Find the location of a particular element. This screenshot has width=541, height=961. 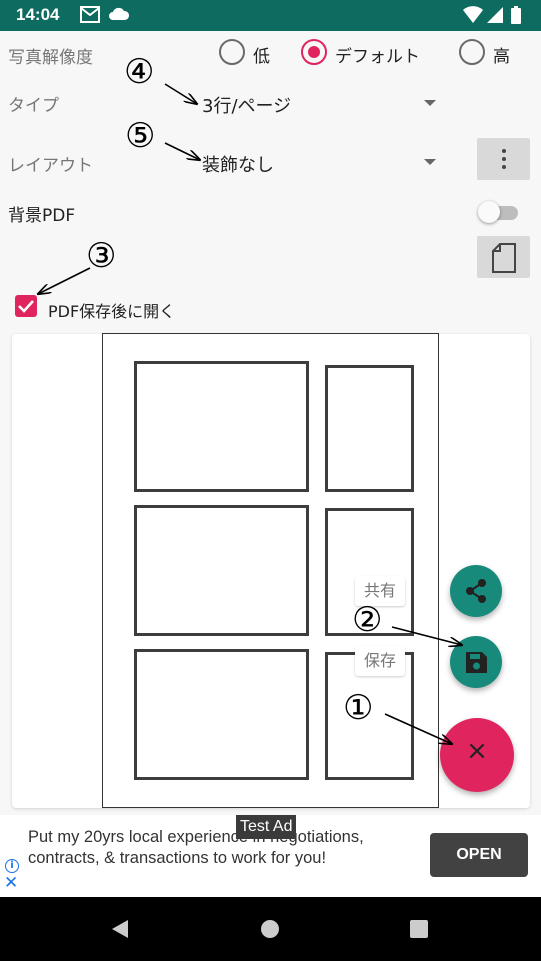

callout-3: ③ is located at coordinates (101, 256).